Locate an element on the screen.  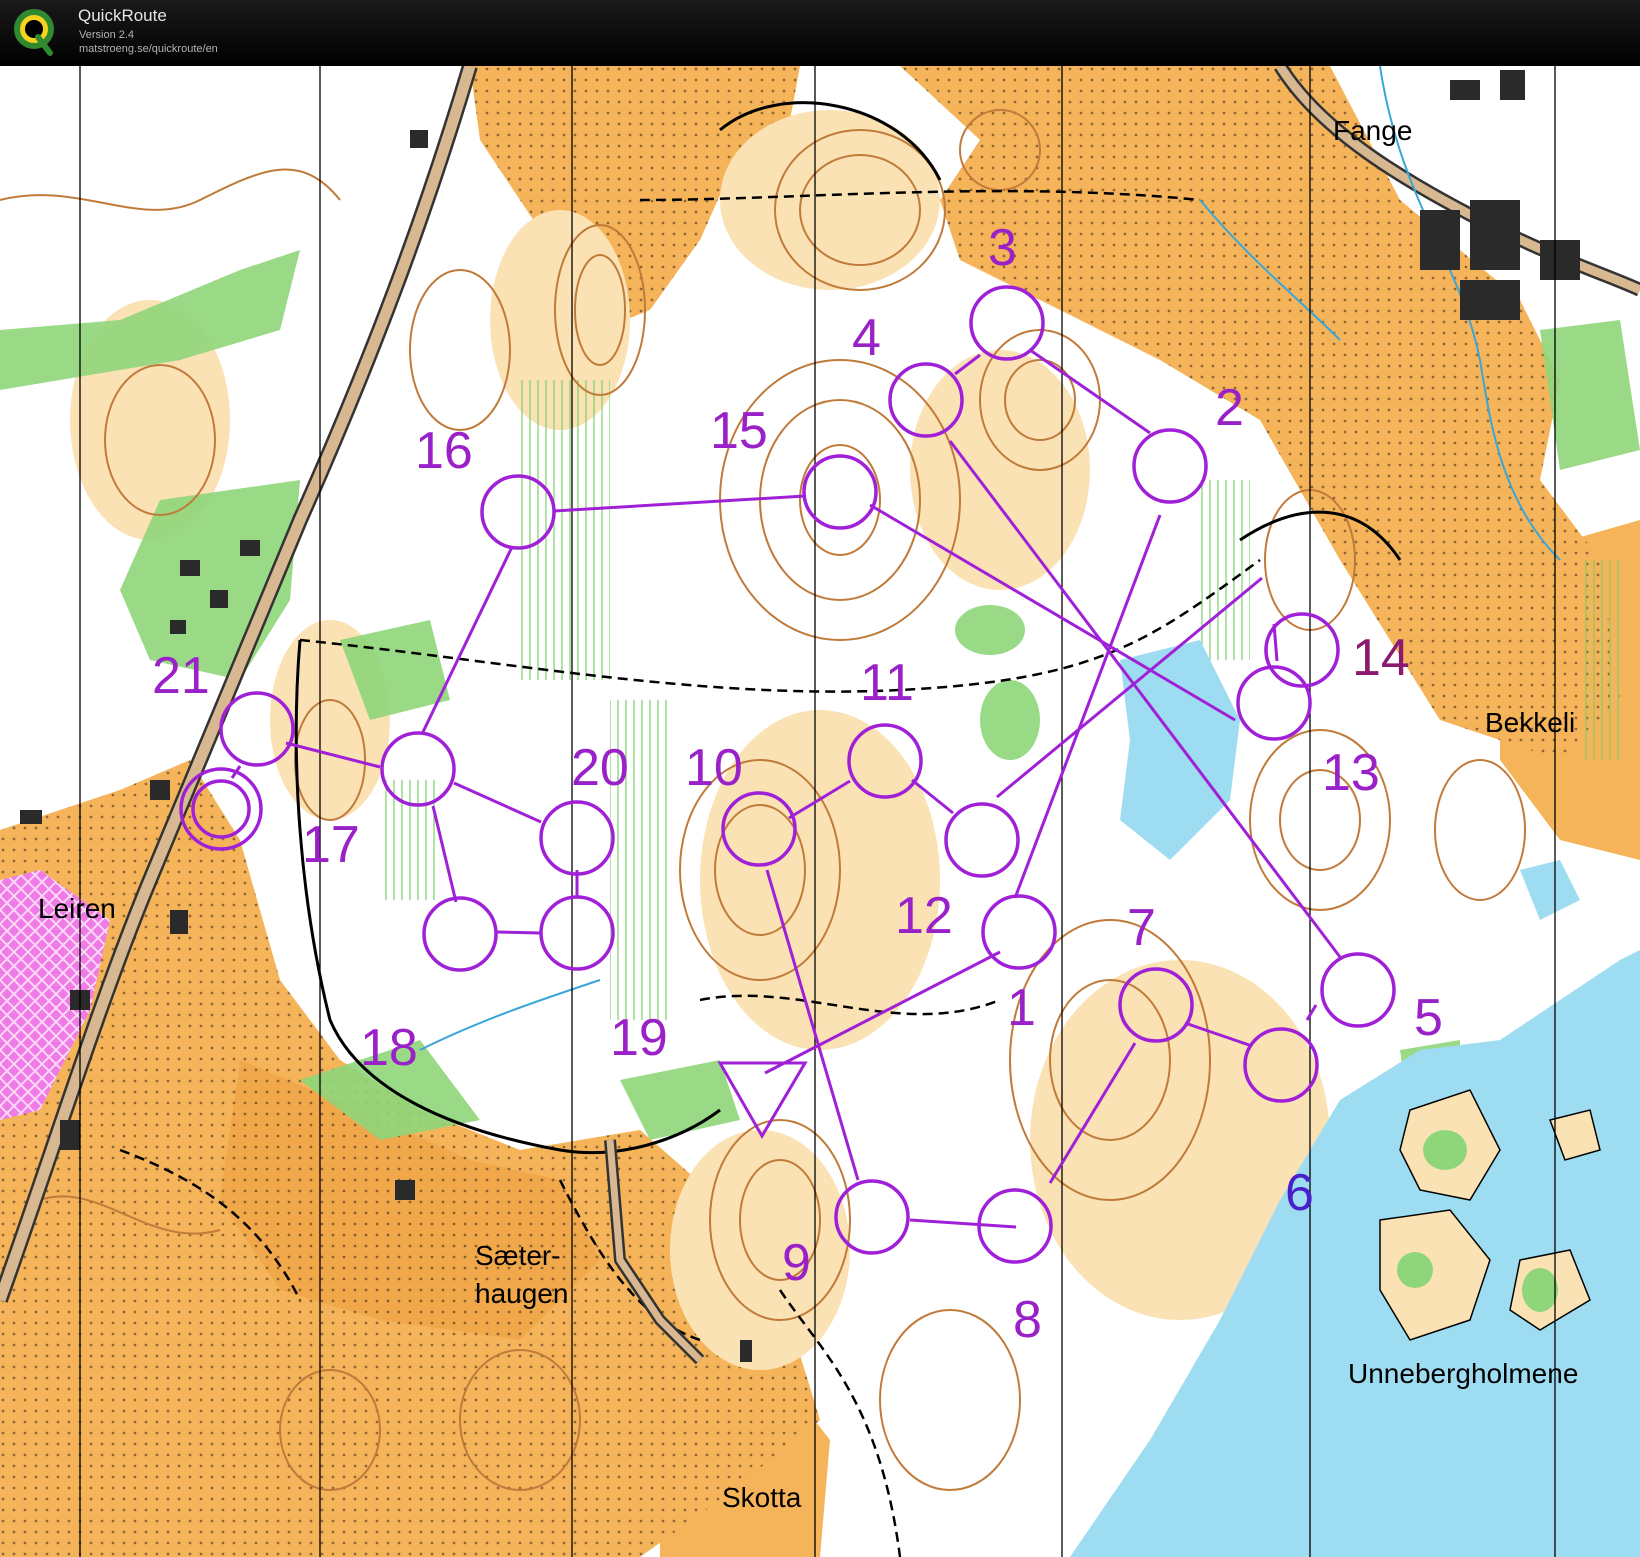
control-number-12: 12 is located at coordinates (924, 916).